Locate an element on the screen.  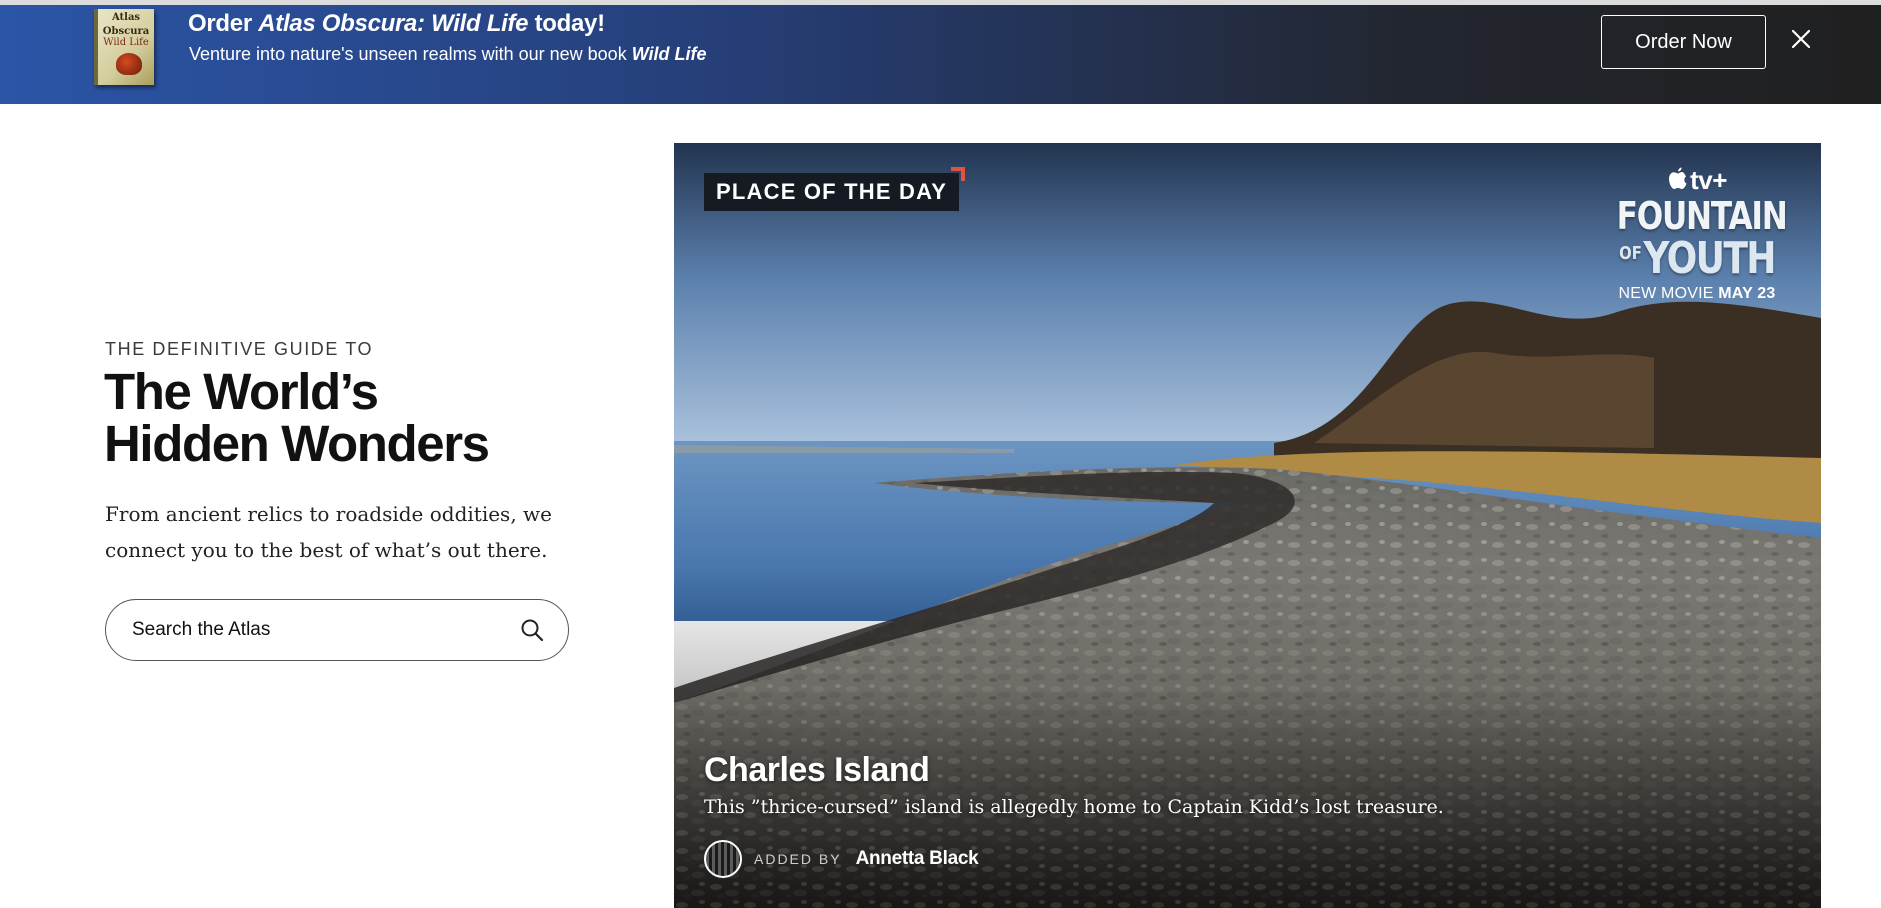
book-cover-line1: Atlas is located at coordinates (126, 17).